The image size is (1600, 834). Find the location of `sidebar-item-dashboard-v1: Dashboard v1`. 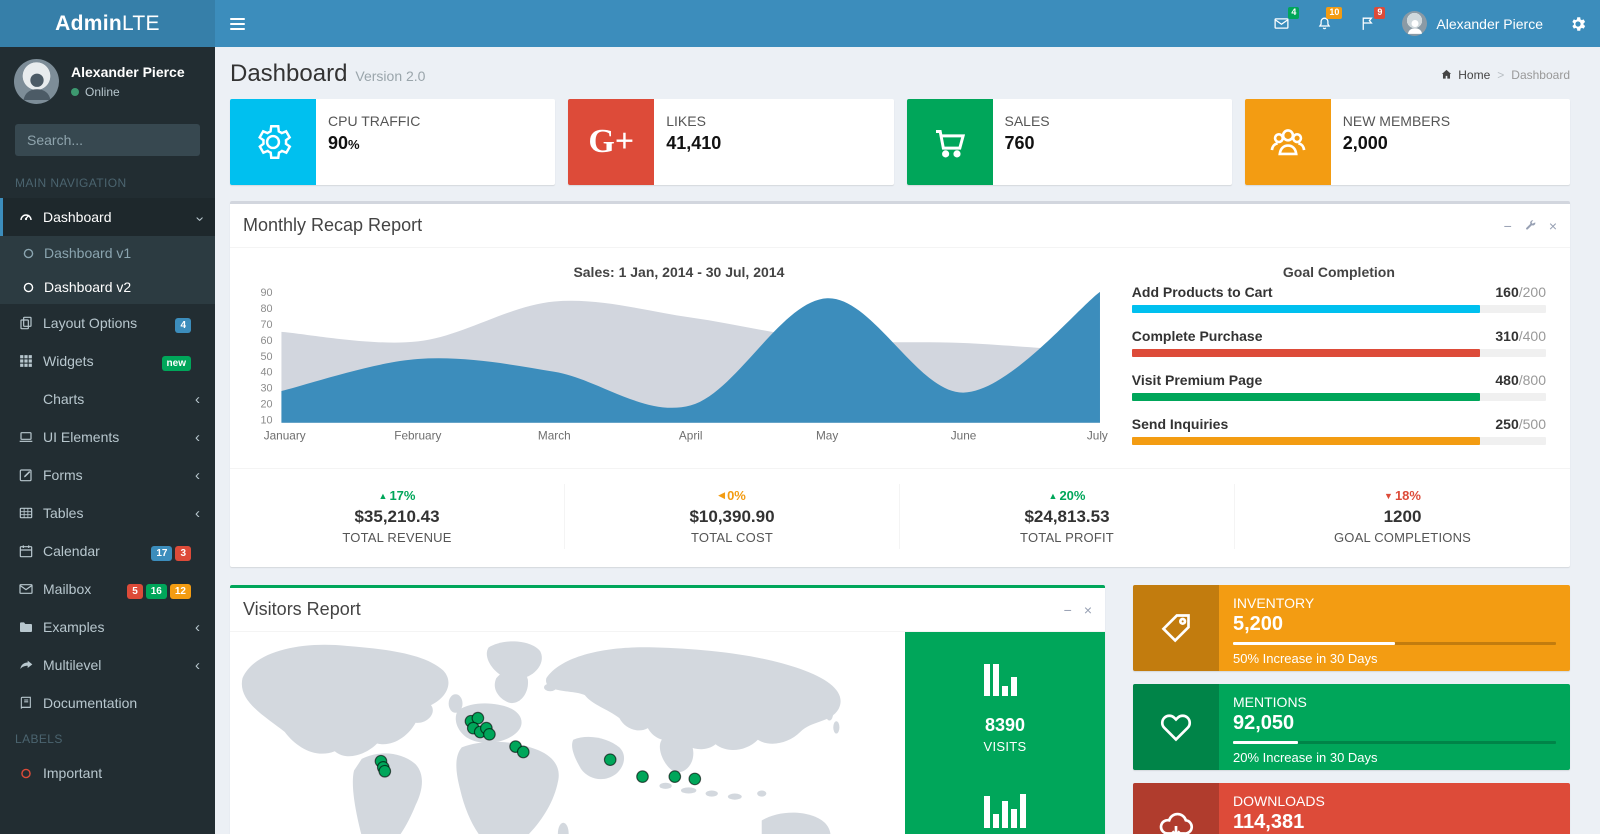

sidebar-item-dashboard-v1: Dashboard v1 is located at coordinates (107, 253).